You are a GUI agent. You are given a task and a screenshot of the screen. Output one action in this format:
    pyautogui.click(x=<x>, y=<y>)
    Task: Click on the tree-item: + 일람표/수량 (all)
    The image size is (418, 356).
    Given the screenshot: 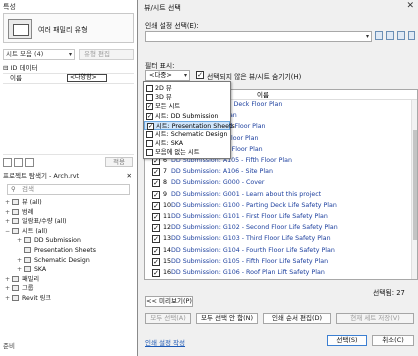 What is the action you would take?
    pyautogui.click(x=36, y=222)
    